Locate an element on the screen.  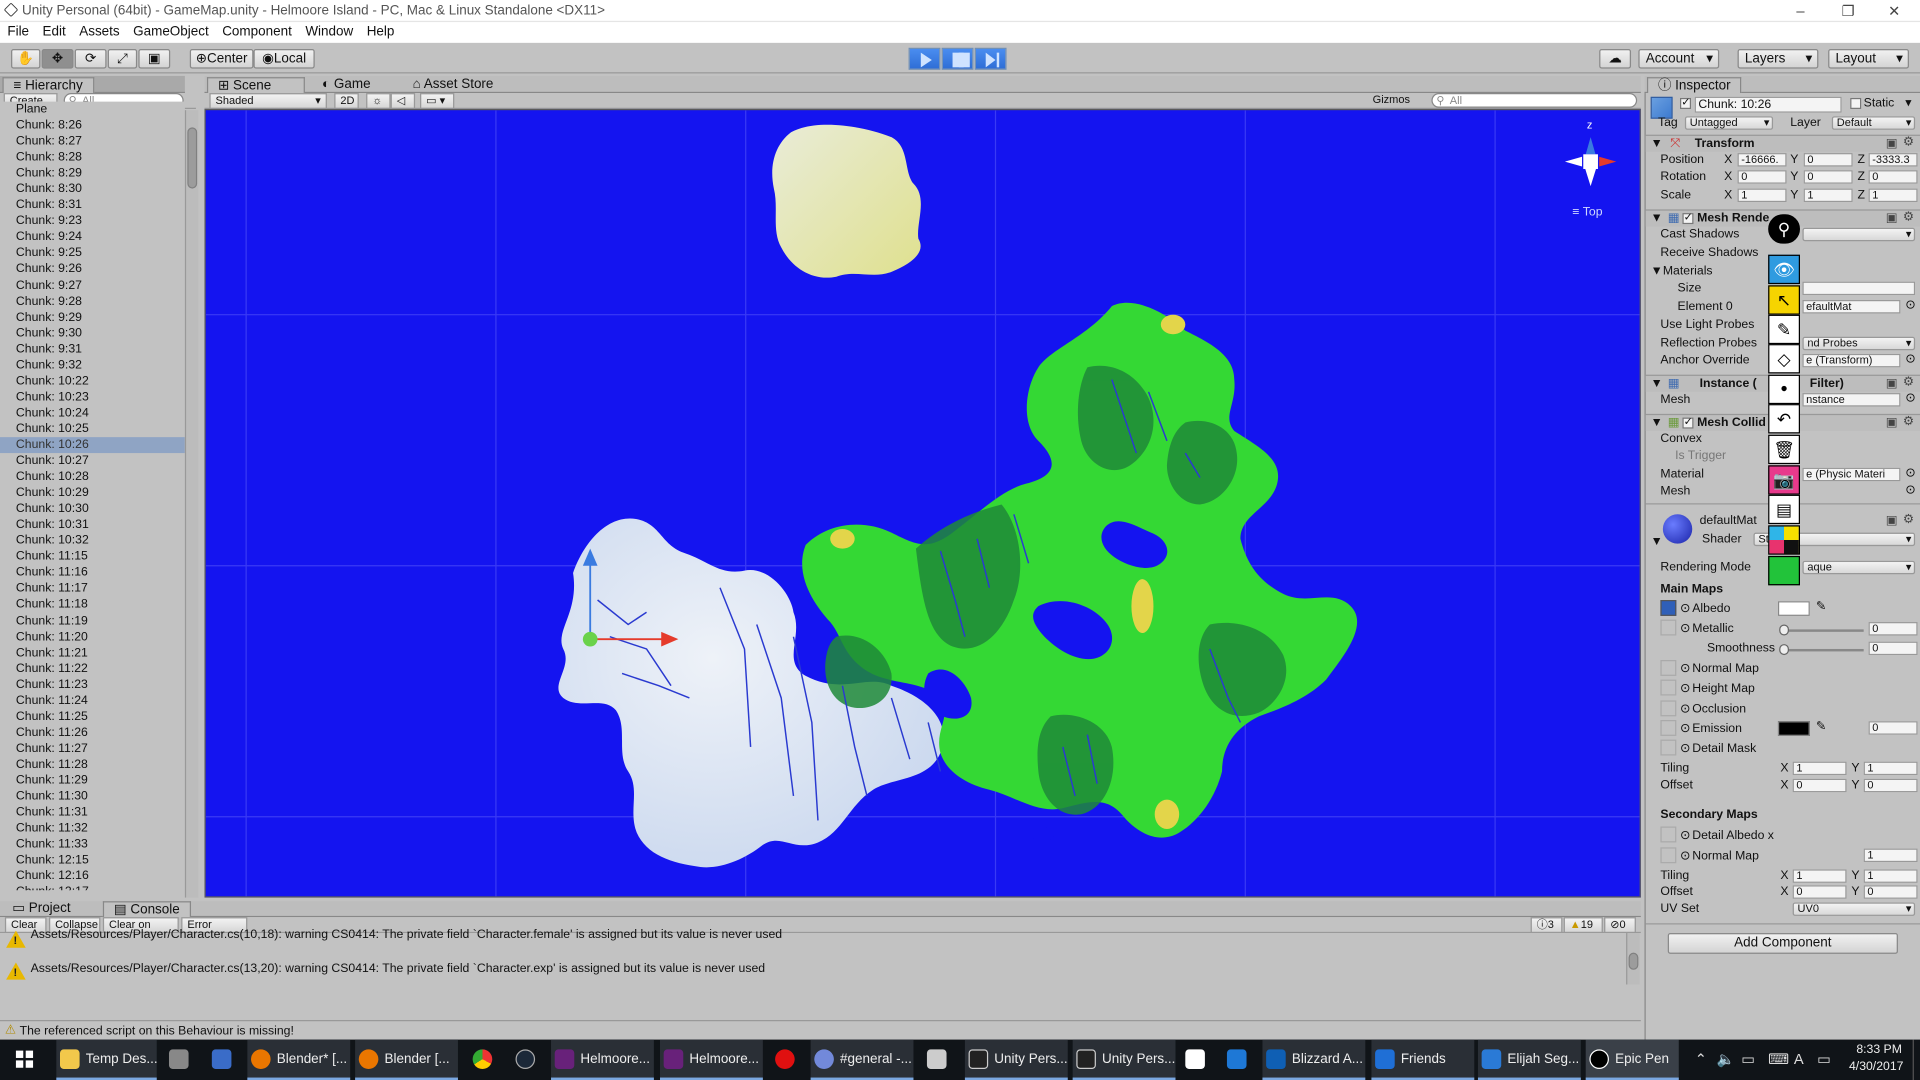
tab-inspector: ⓘ Inspector is located at coordinates (1694, 85).